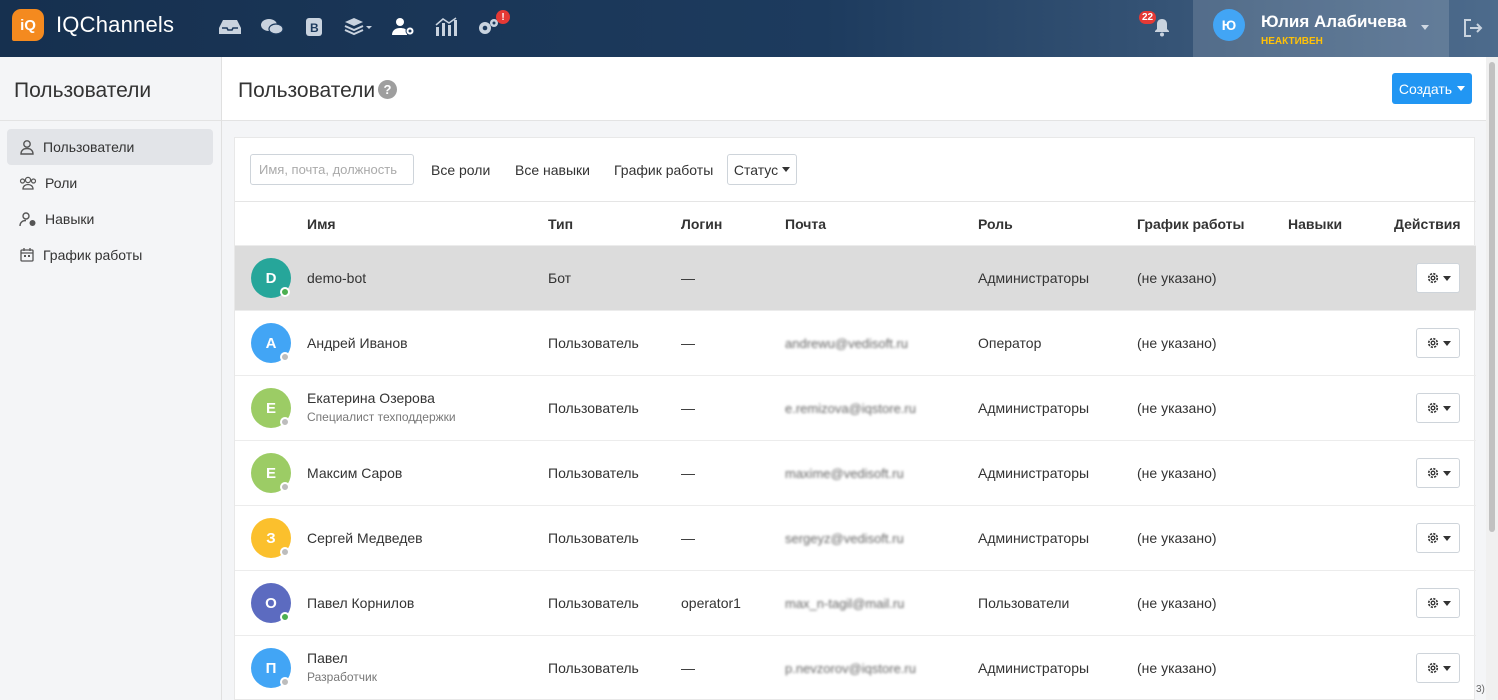  Describe the element at coordinates (460, 170) in the screenshot. I see `roles-filter: Все роли` at that location.